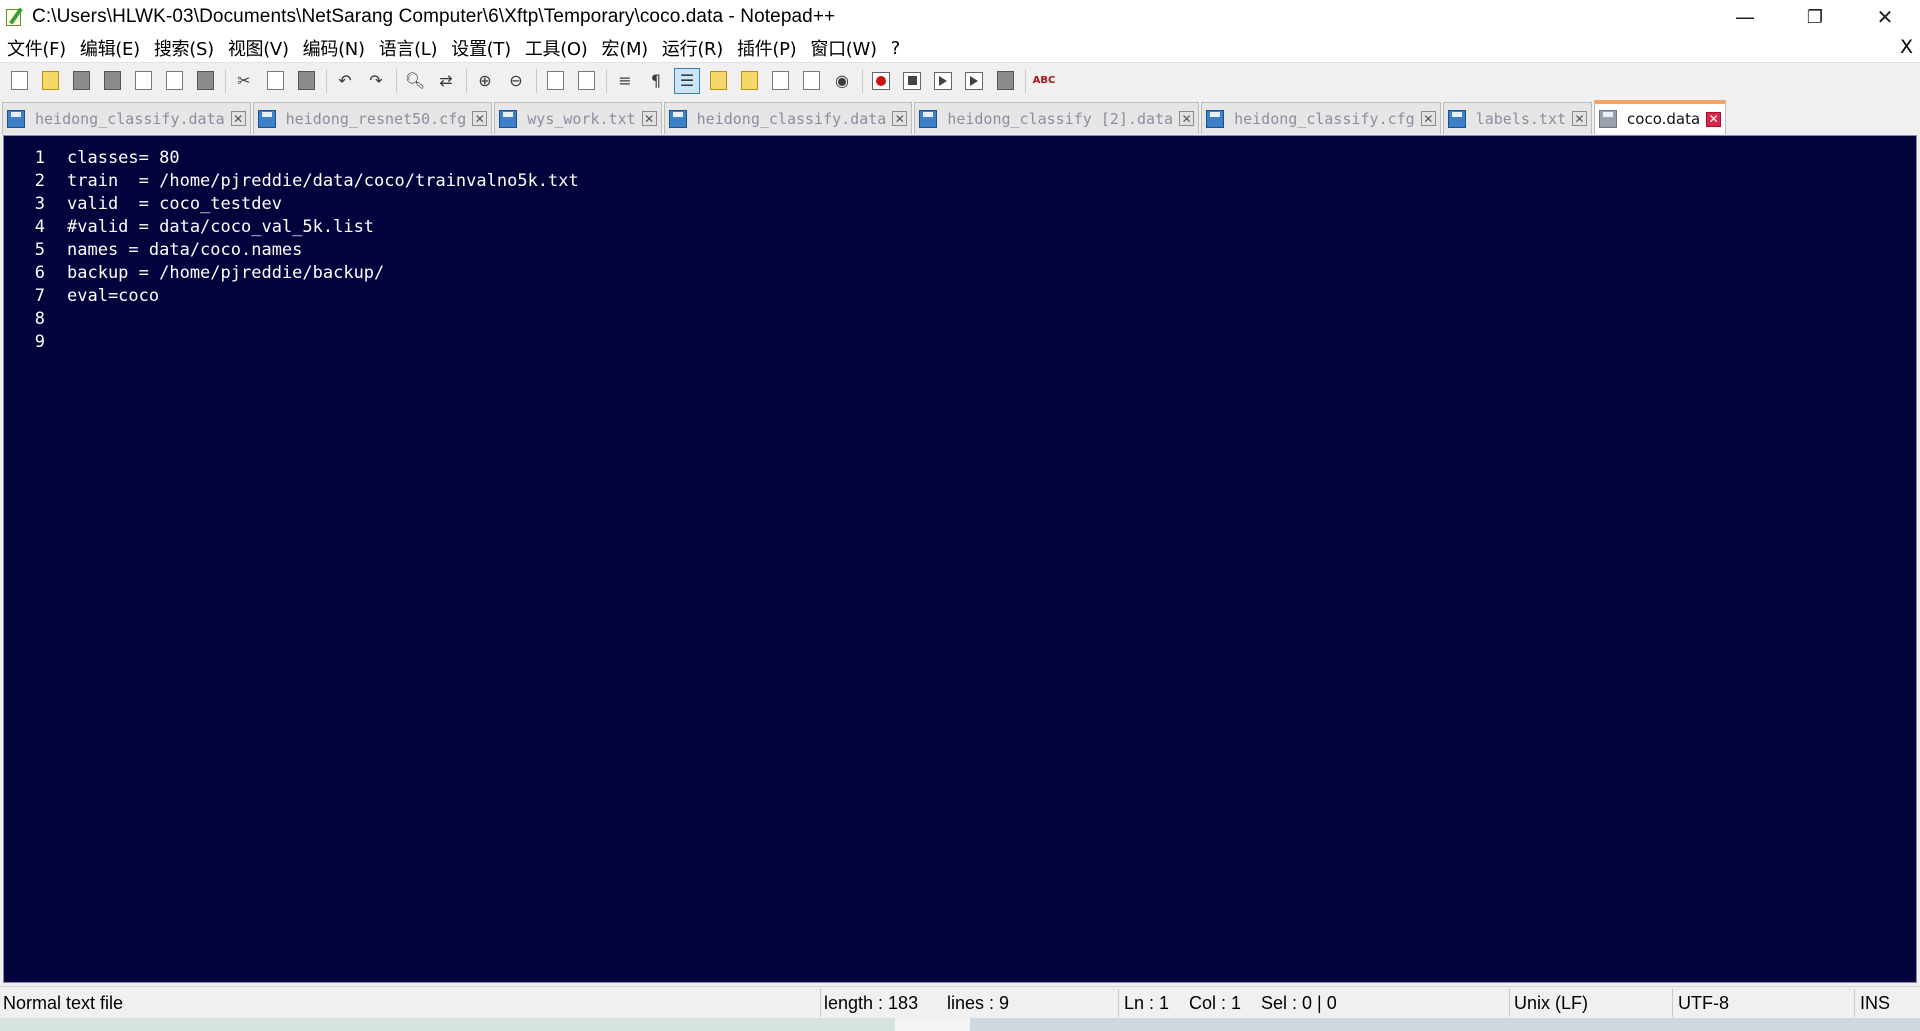  Describe the element at coordinates (556, 48) in the screenshot. I see `menu-tools: 工具(O)` at that location.